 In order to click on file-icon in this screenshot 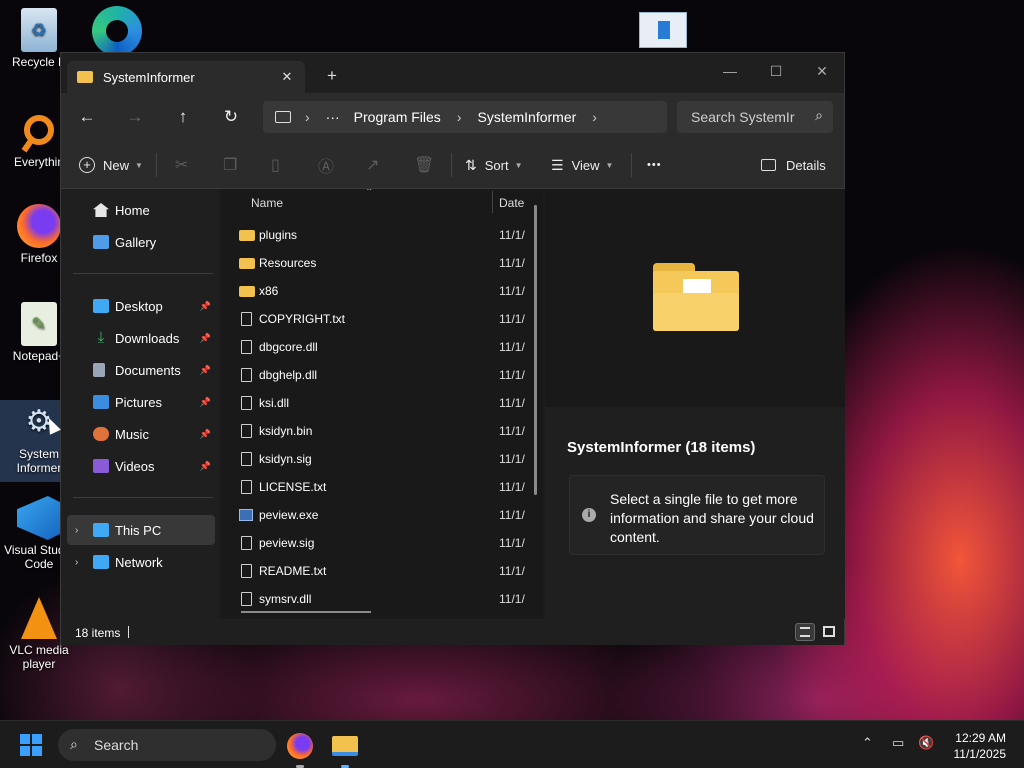, I will do `click(246, 487)`.